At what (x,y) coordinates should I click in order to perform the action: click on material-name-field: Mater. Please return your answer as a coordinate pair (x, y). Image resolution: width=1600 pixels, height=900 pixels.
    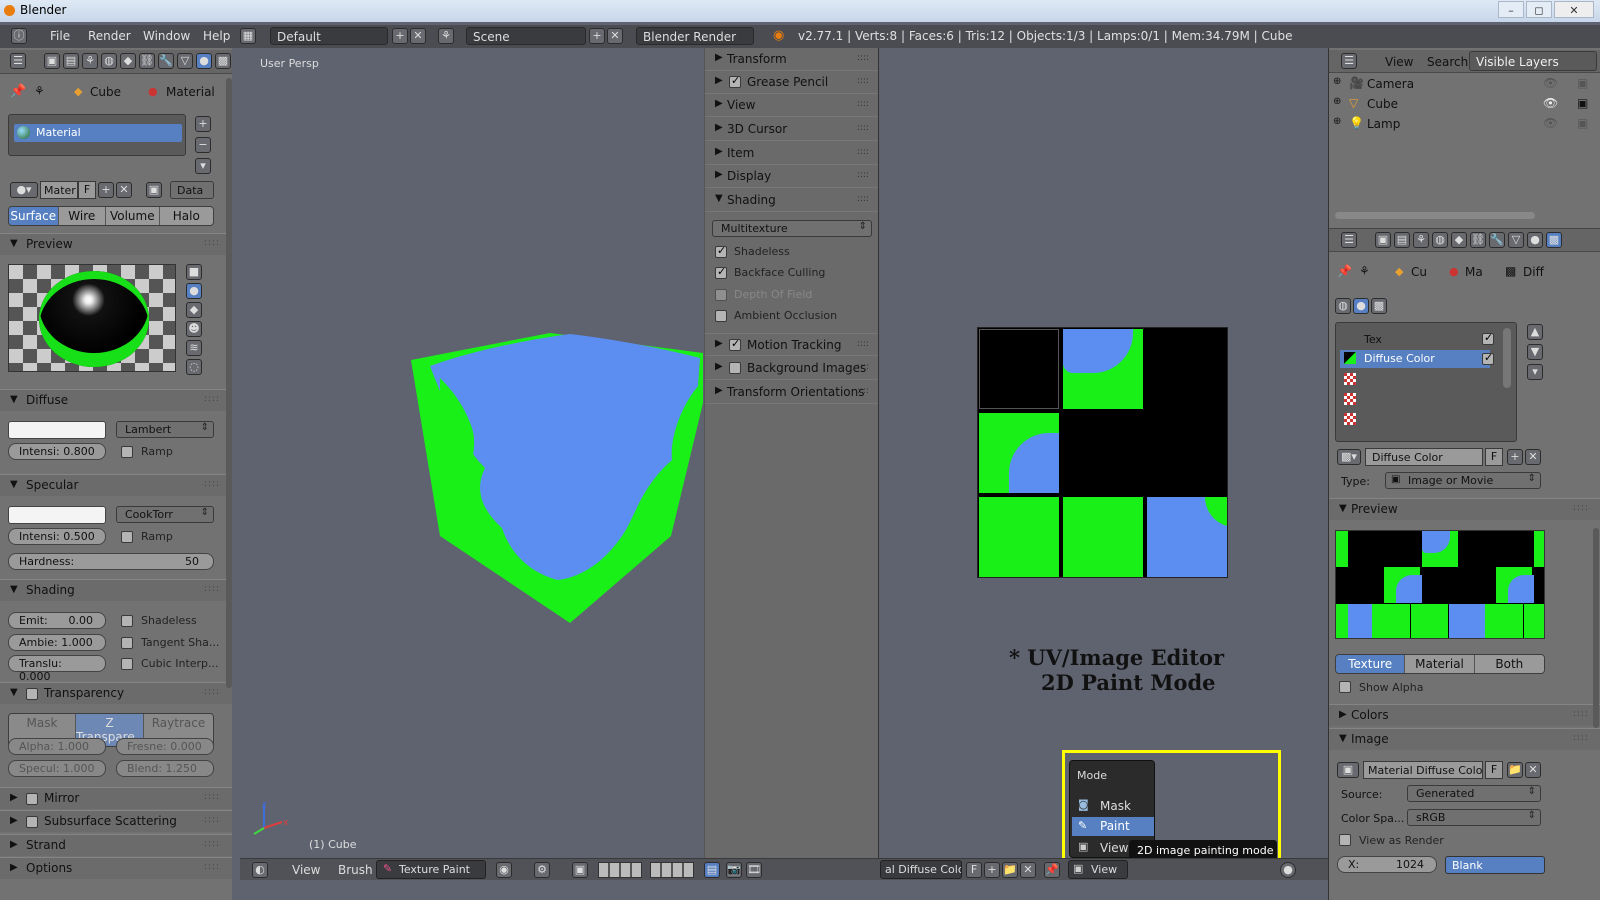
    Looking at the image, I should click on (59, 190).